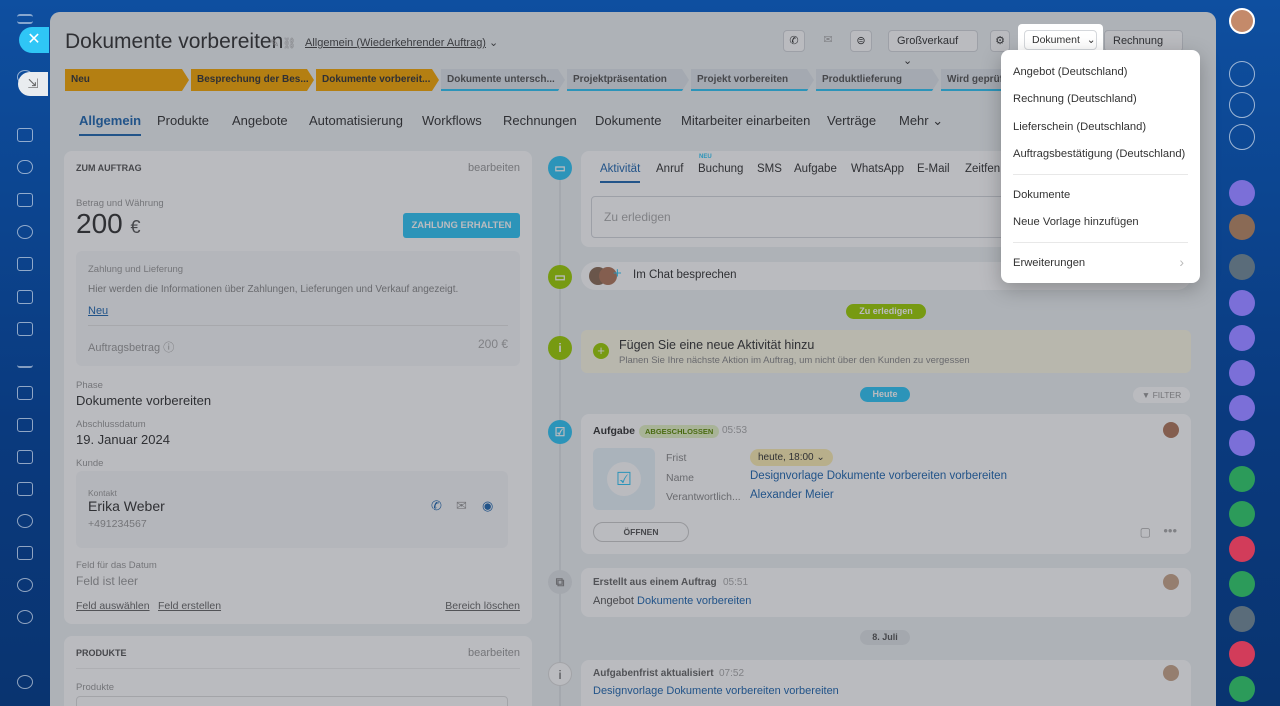 The height and width of the screenshot is (706, 1280). Describe the element at coordinates (98, 311) in the screenshot. I see `new-payment-link: Neu` at that location.